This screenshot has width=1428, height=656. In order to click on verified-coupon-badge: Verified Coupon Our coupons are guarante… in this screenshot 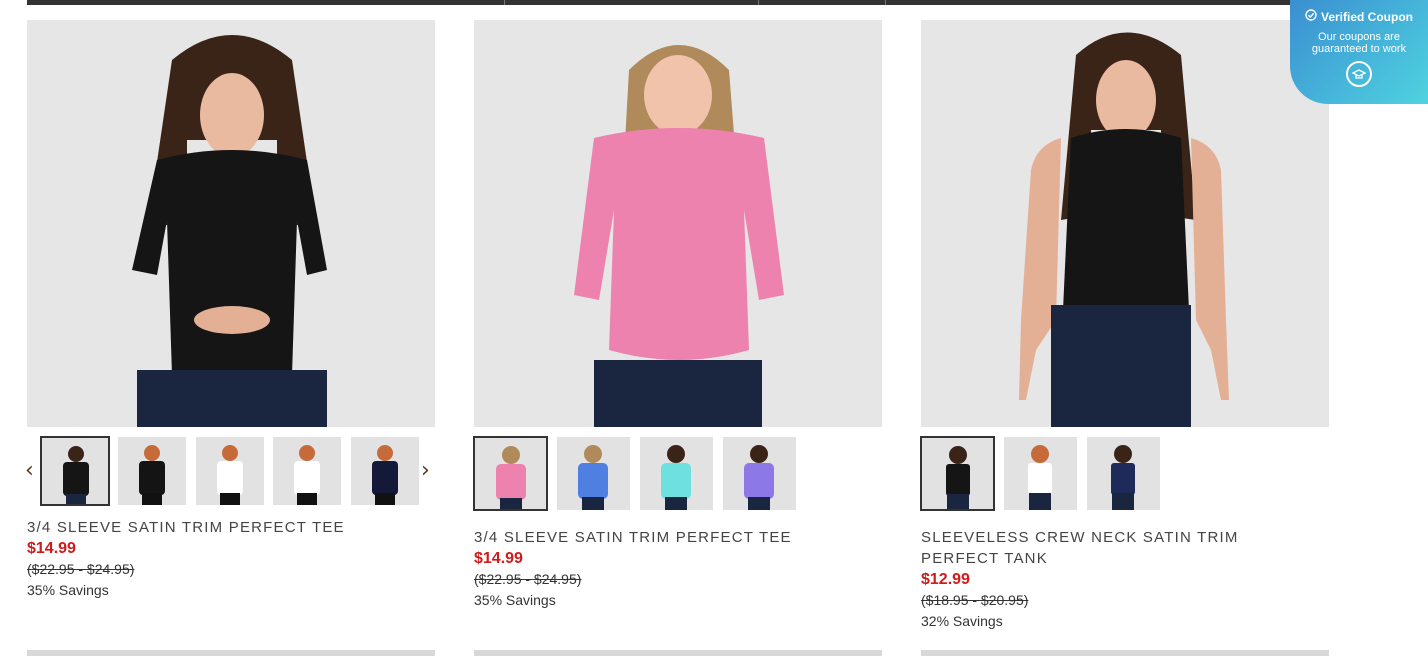, I will do `click(1359, 52)`.